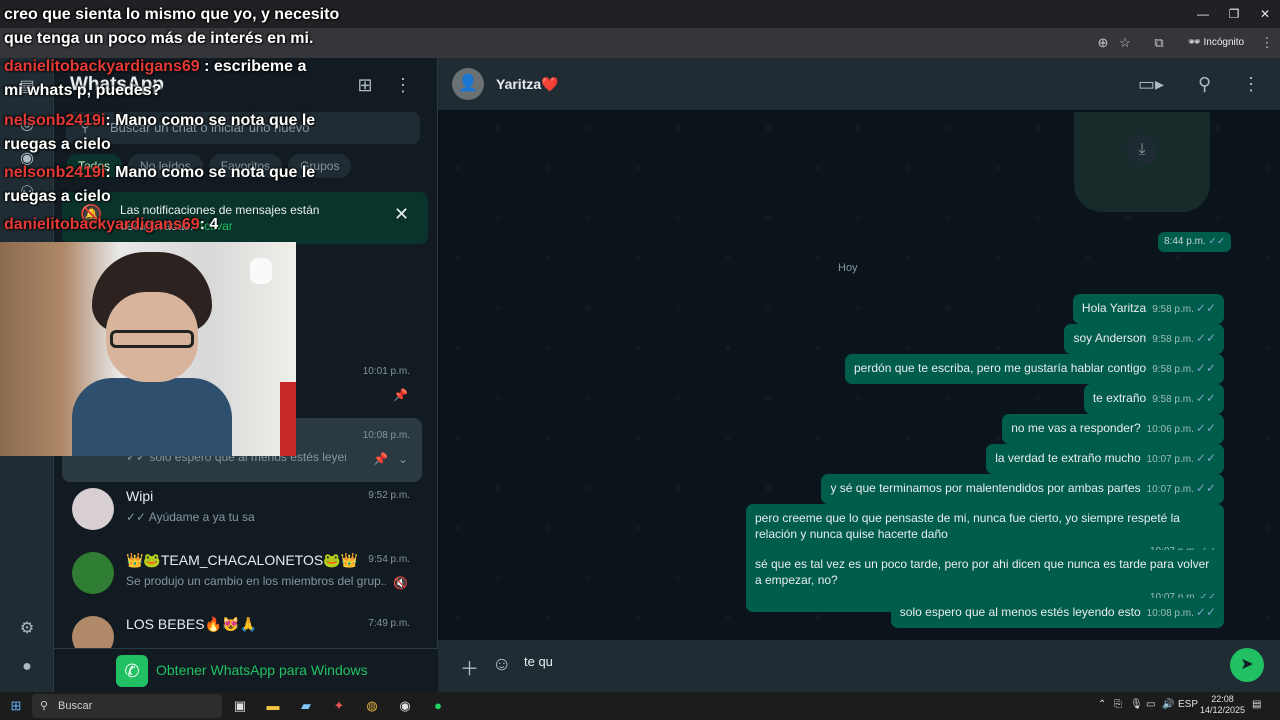  Describe the element at coordinates (389, 495) in the screenshot. I see `chat-time: 9:52 p.m.` at that location.